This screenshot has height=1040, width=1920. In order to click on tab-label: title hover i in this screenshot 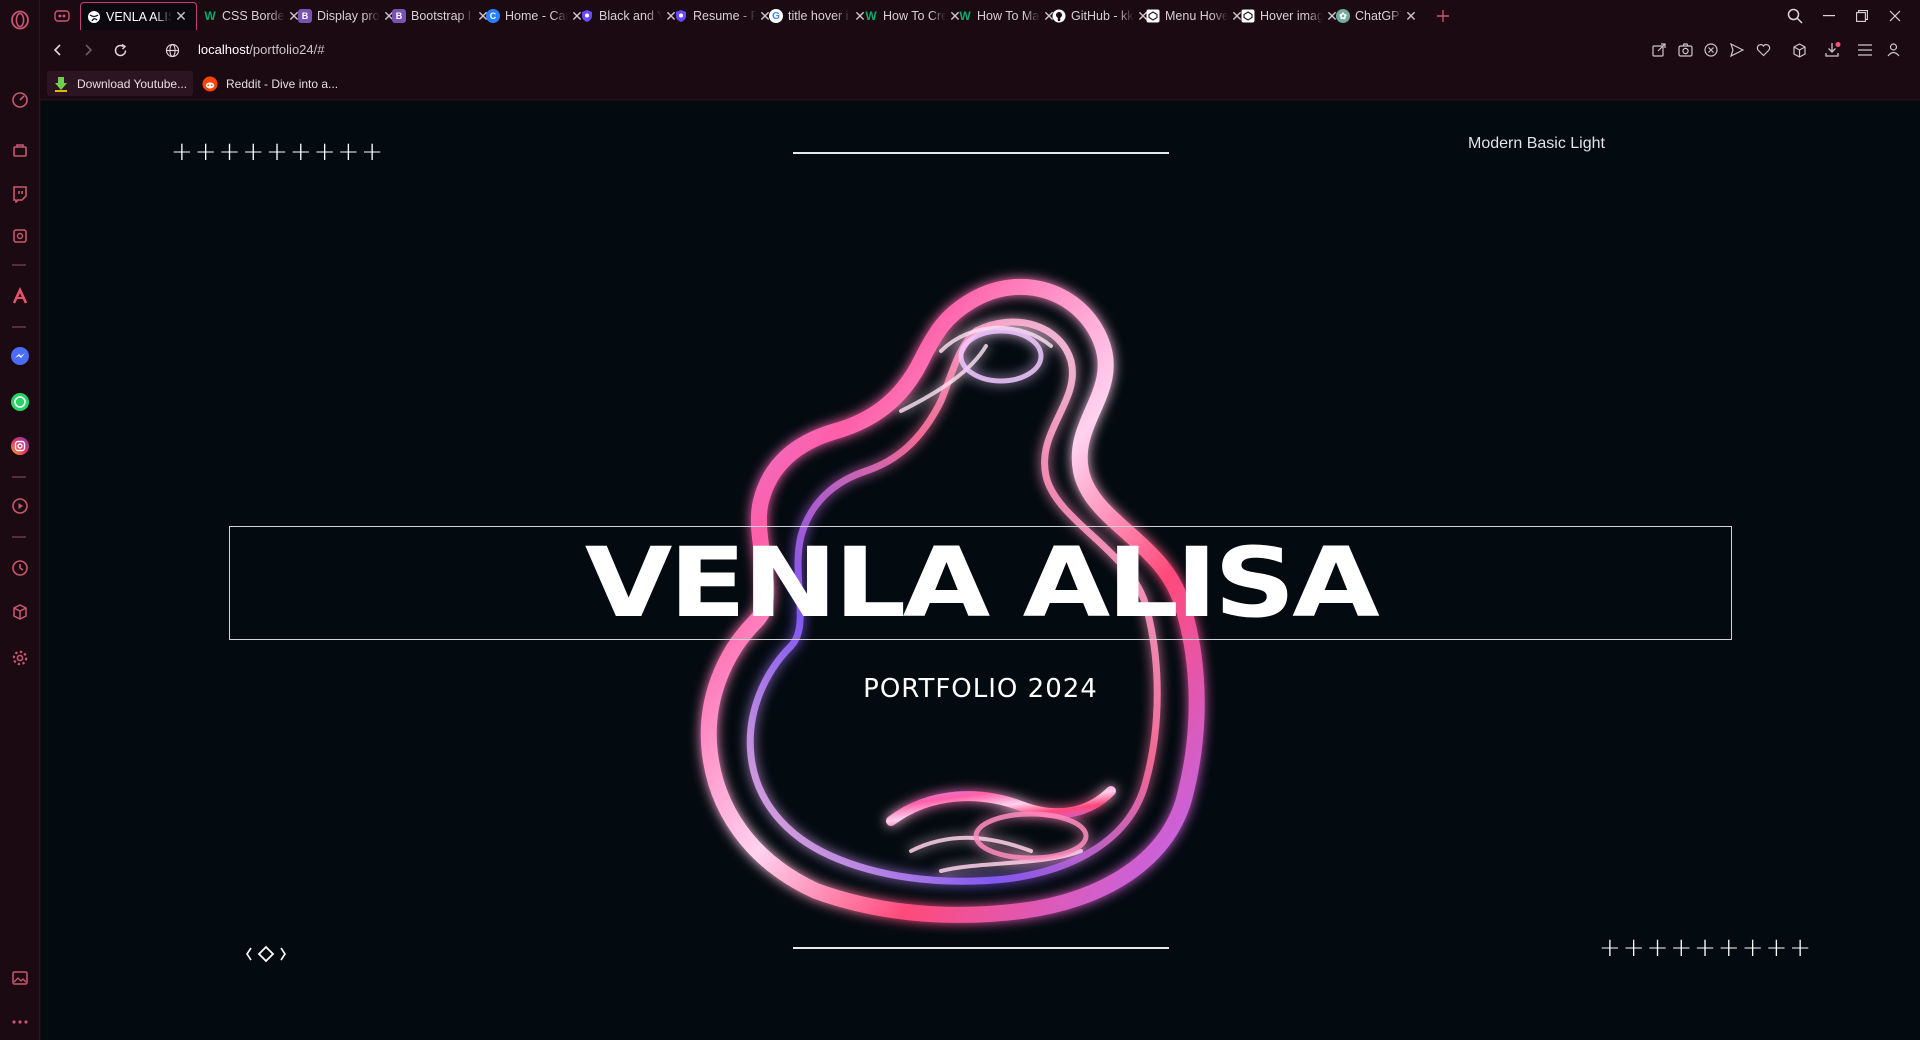, I will do `click(818, 16)`.